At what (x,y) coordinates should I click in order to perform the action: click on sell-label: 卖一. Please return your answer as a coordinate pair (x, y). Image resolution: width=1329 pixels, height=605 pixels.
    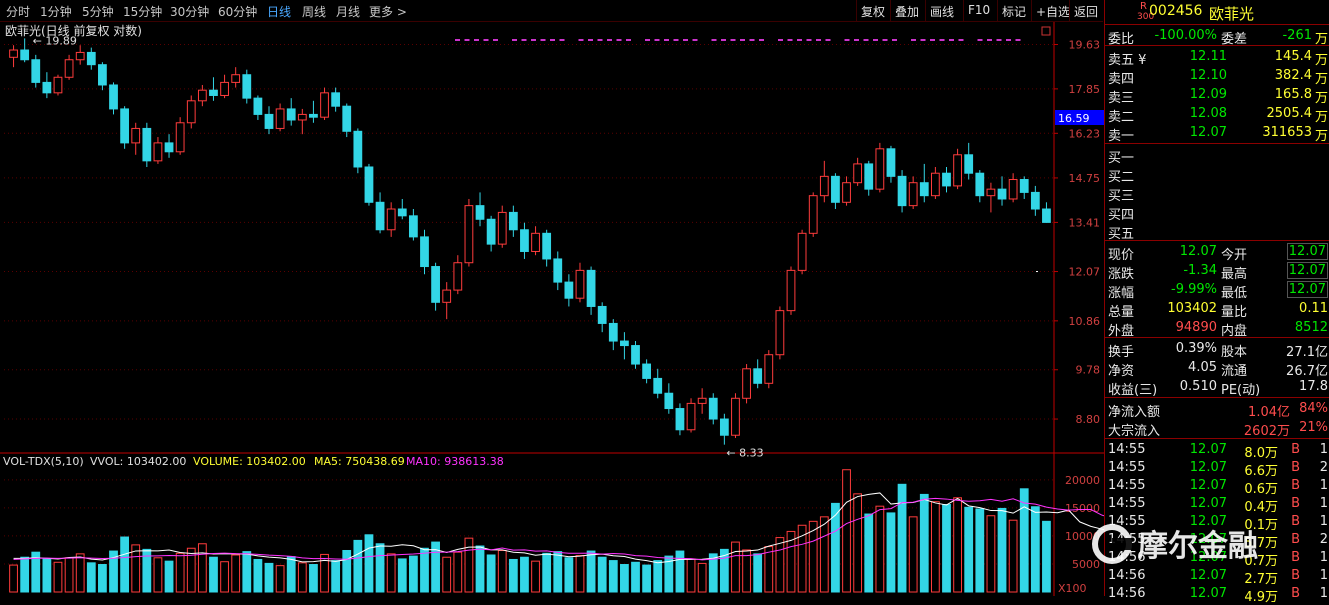
    Looking at the image, I should click on (1121, 136).